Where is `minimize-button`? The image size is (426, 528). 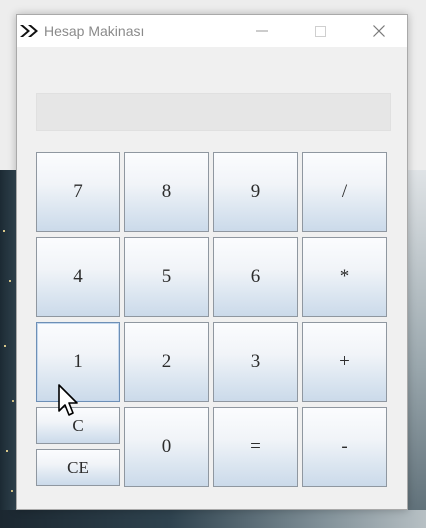 minimize-button is located at coordinates (262, 31).